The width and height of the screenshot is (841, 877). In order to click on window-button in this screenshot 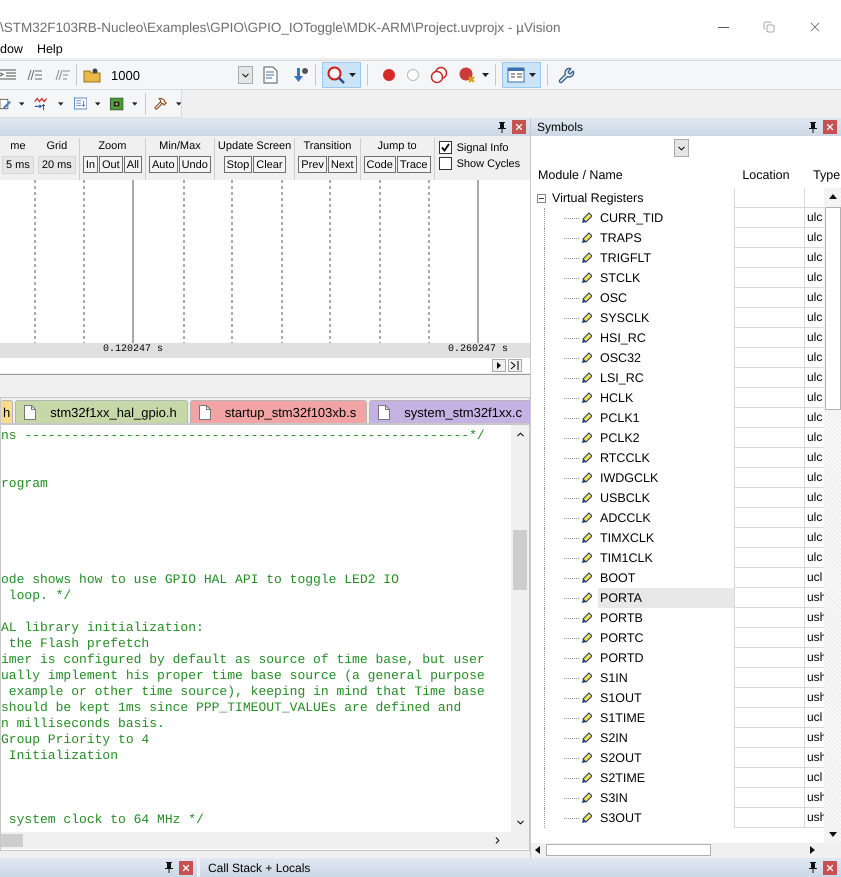, I will do `click(521, 75)`.